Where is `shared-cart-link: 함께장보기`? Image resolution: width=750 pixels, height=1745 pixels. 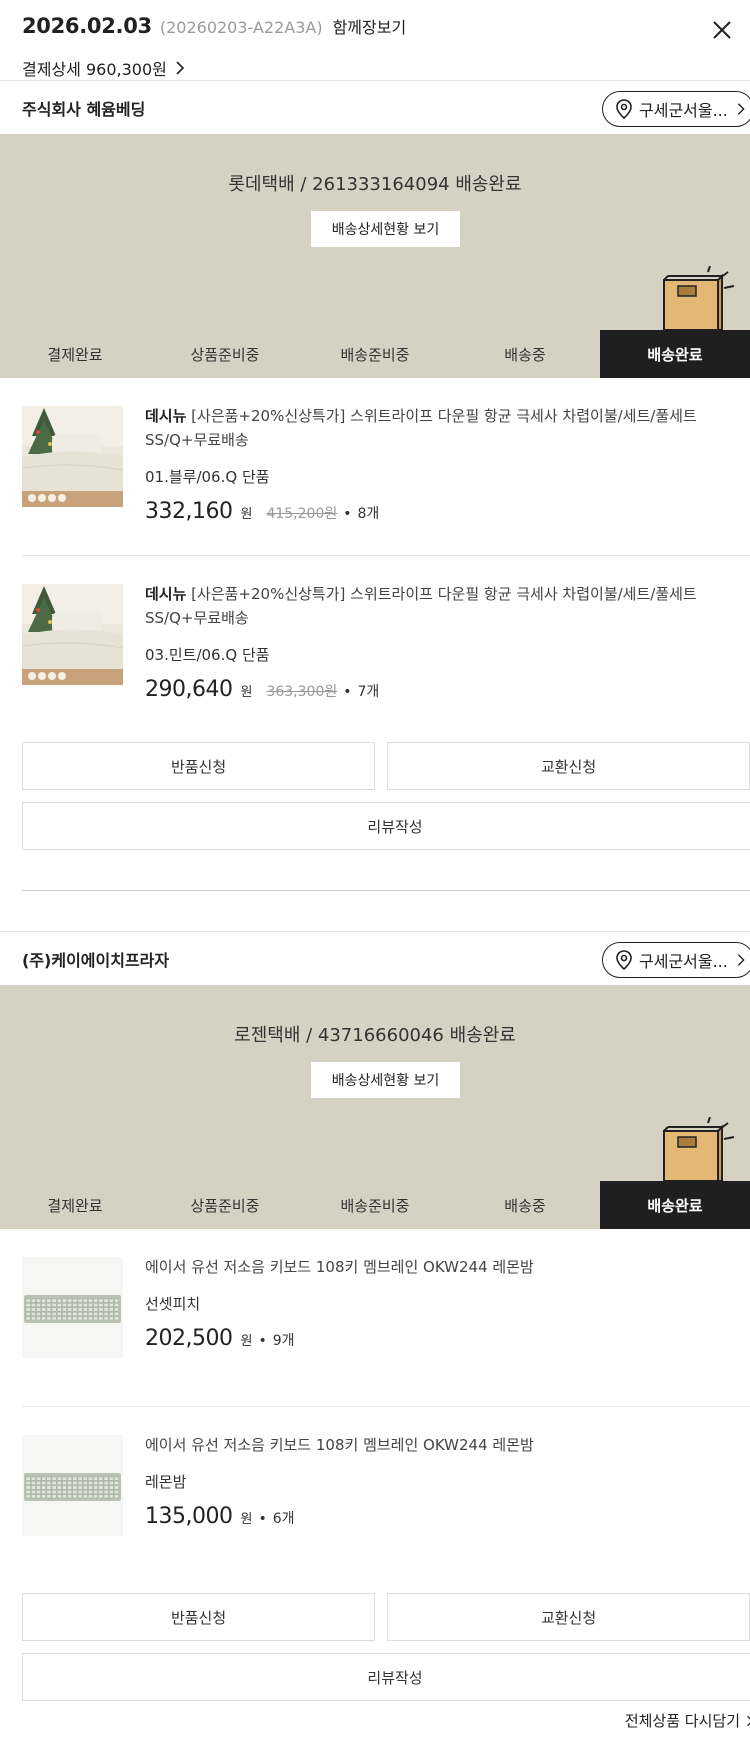
shared-cart-link: 함께장보기 is located at coordinates (370, 26).